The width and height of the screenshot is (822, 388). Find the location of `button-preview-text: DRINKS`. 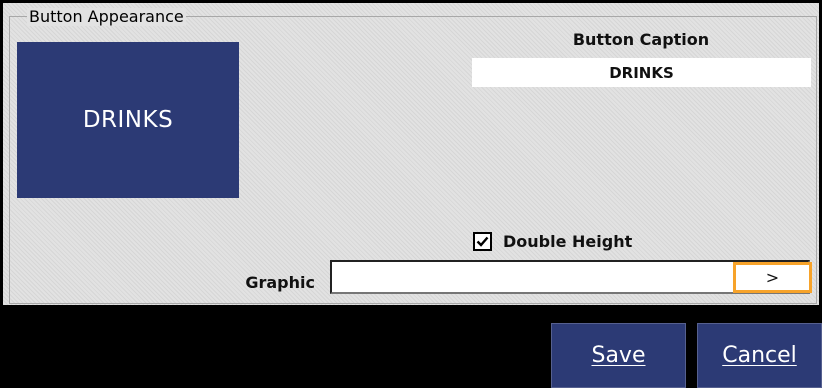

button-preview-text: DRINKS is located at coordinates (128, 120).